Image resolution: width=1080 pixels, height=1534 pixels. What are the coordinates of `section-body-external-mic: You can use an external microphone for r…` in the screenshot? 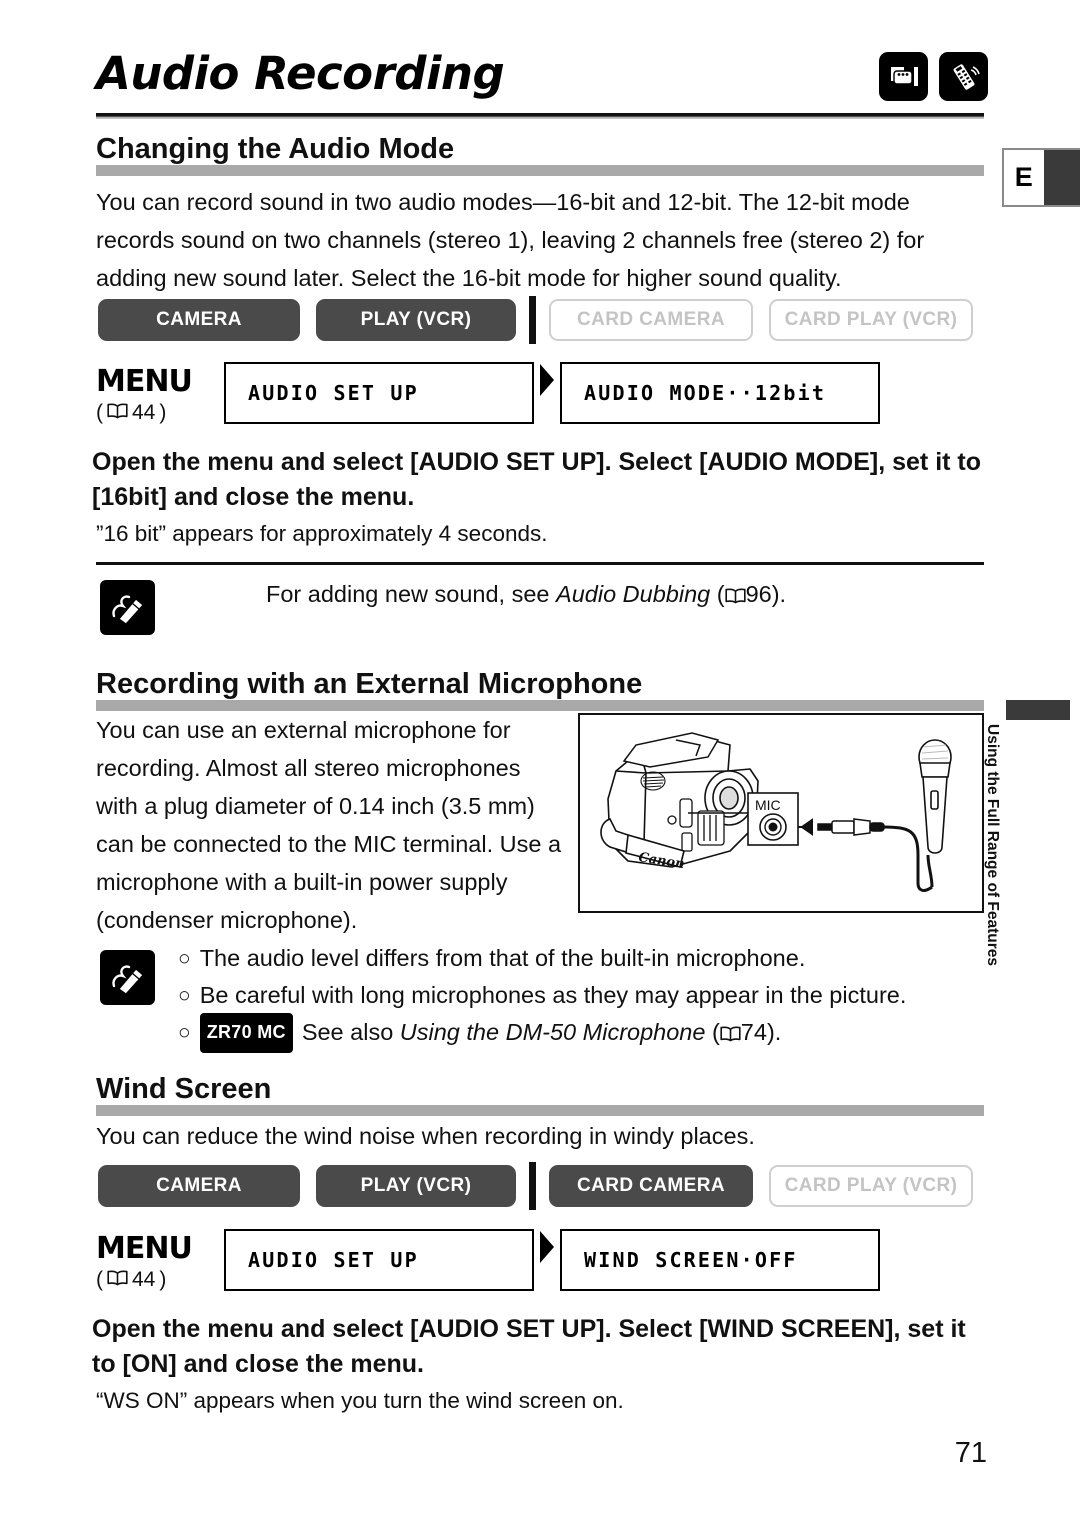 It's located at (329, 825).